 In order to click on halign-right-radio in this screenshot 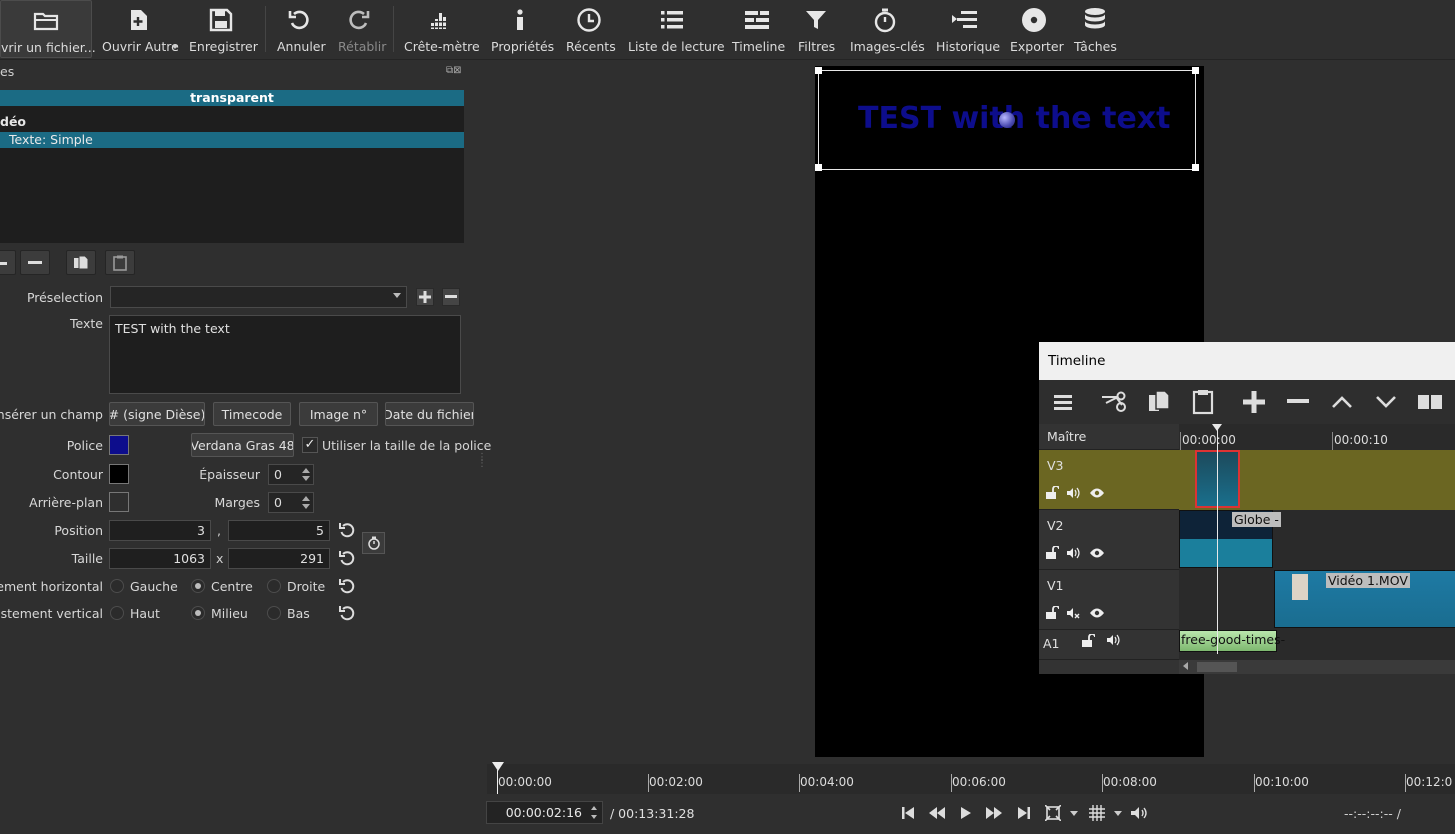, I will do `click(274, 586)`.